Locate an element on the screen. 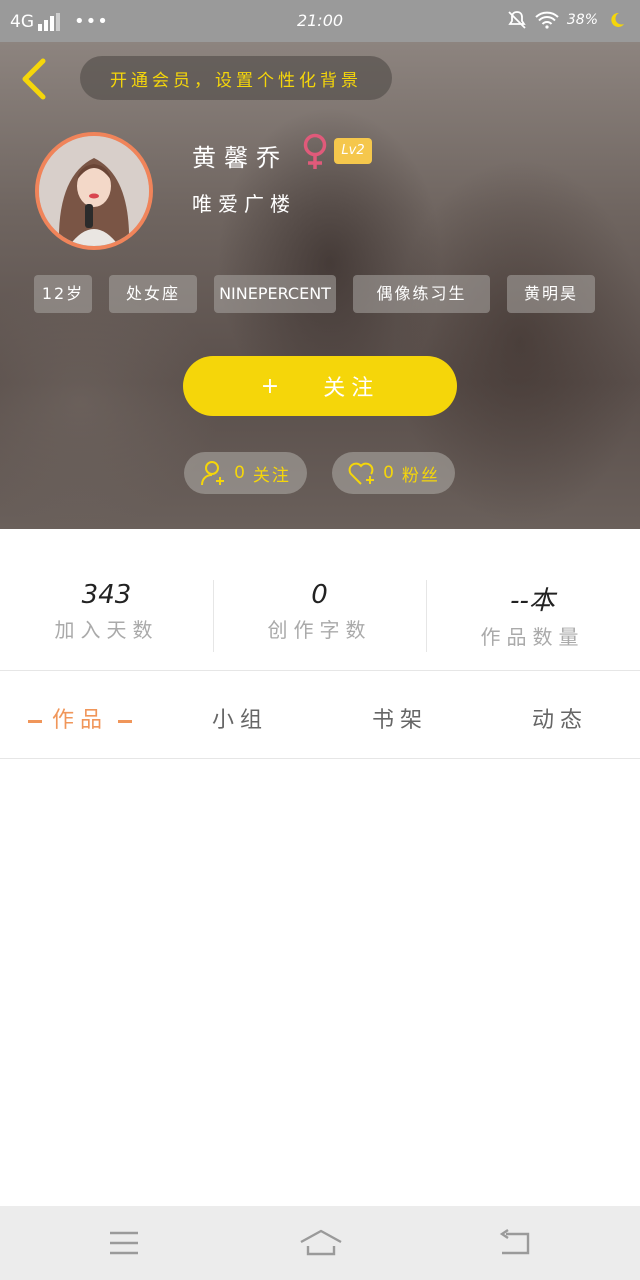  chevron-left-icon is located at coordinates (34, 79).